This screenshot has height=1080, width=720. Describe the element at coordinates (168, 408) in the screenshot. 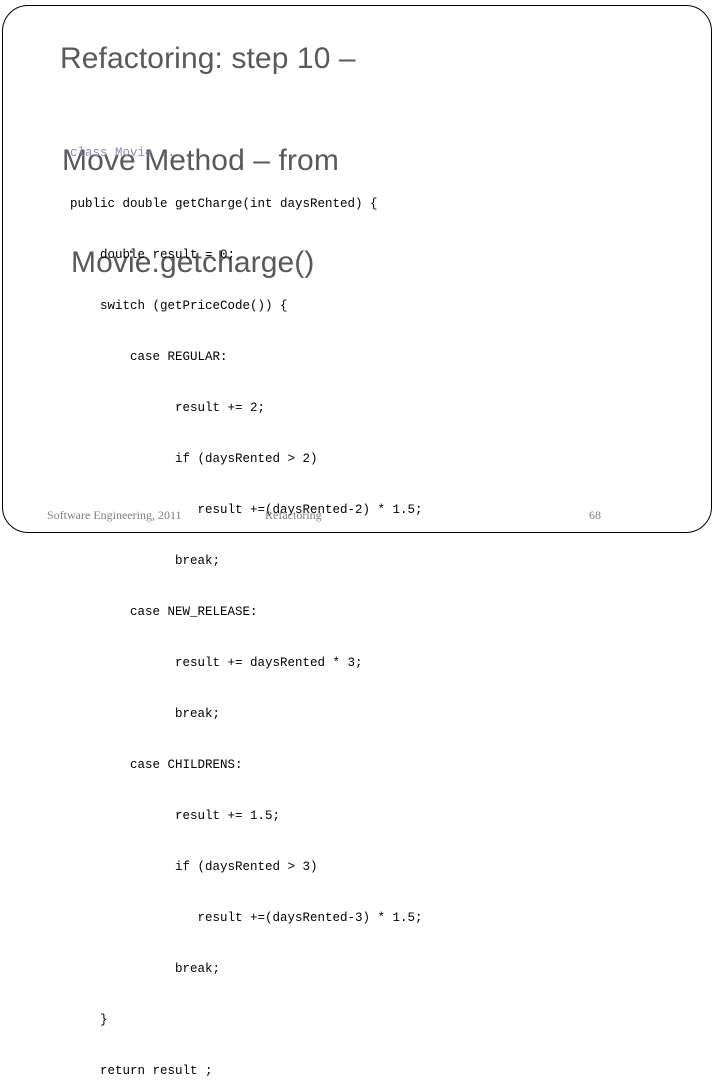

I see `code-line: result += 2;` at that location.